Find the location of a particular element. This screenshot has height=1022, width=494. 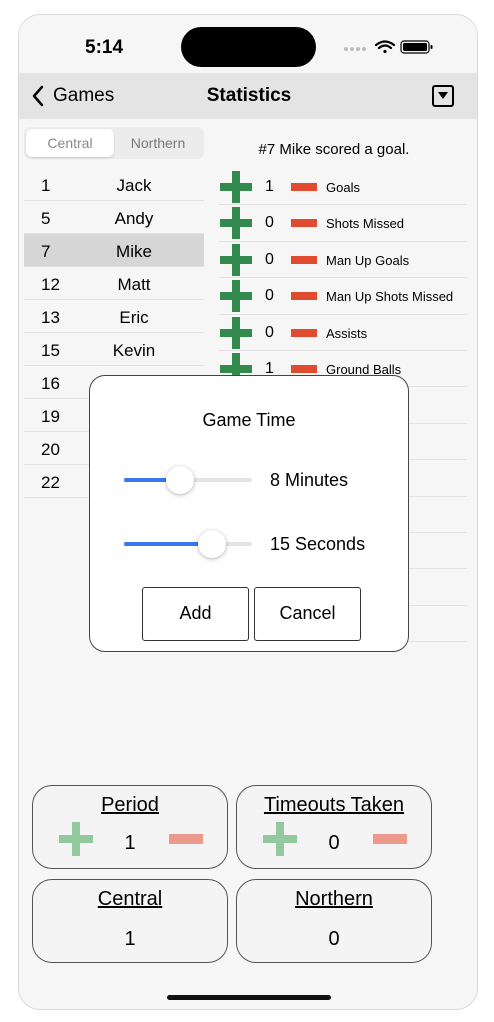

dropdown-menu-button is located at coordinates (443, 96).